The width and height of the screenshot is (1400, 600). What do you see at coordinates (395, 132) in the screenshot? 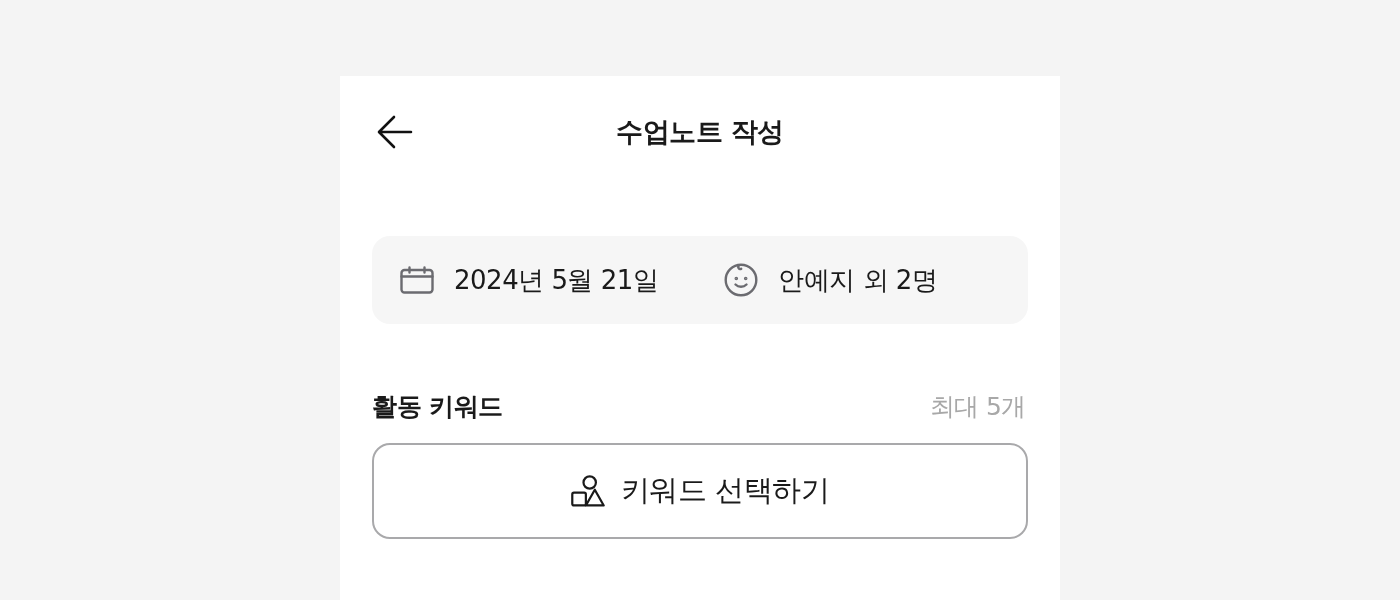
I see `back-arrow-icon` at bounding box center [395, 132].